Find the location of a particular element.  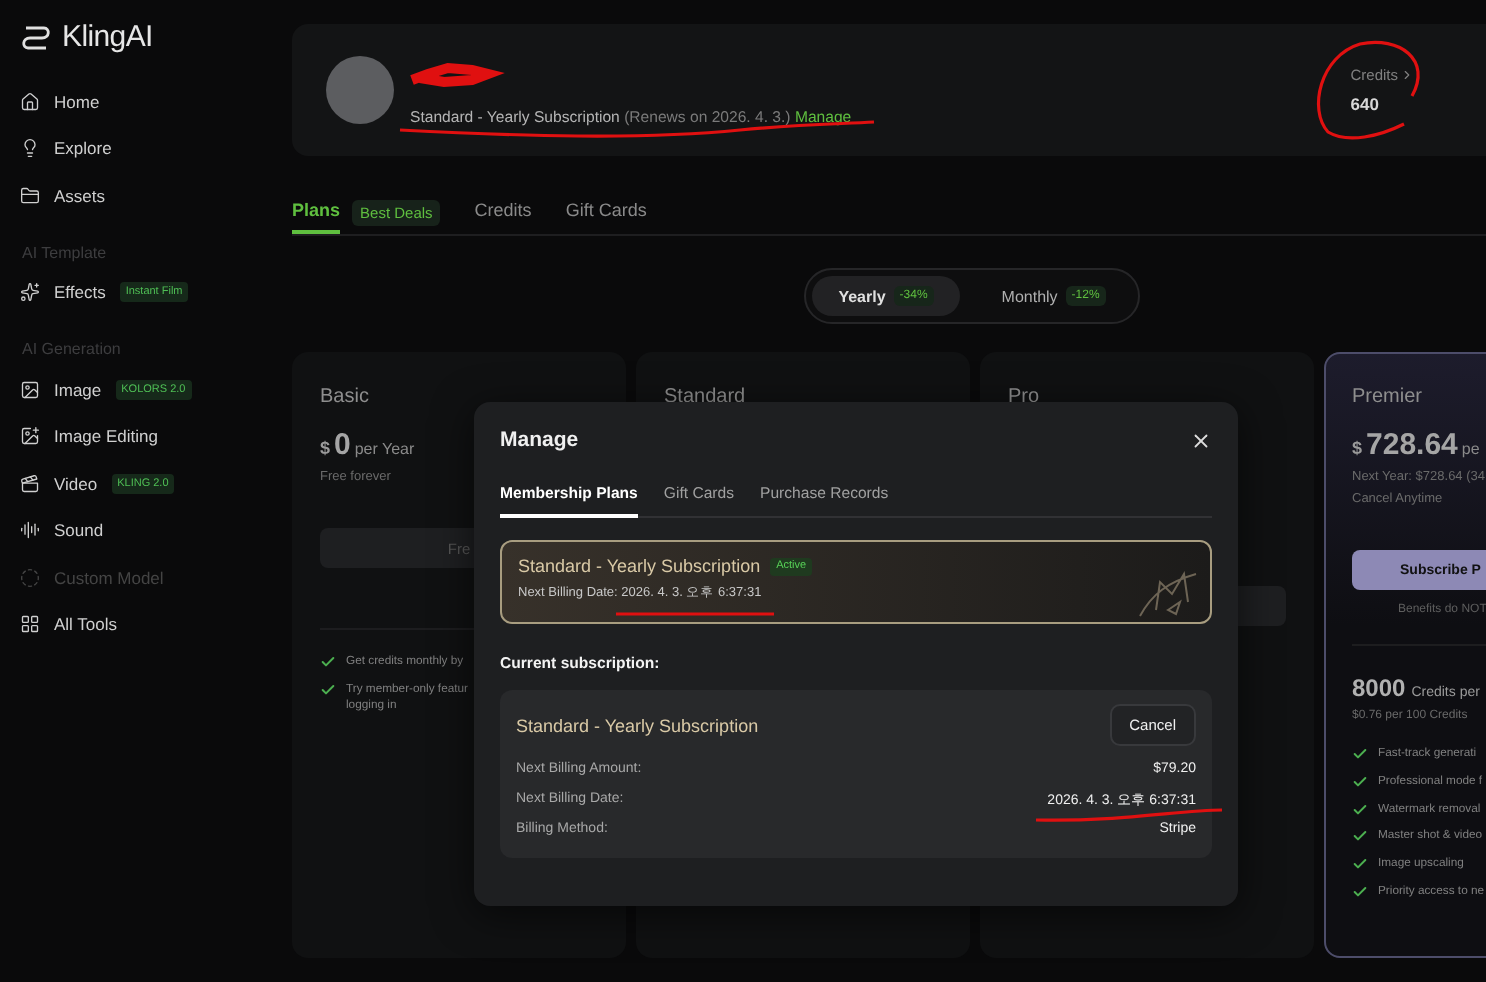

plan-title: Standard is located at coordinates (706, 397).